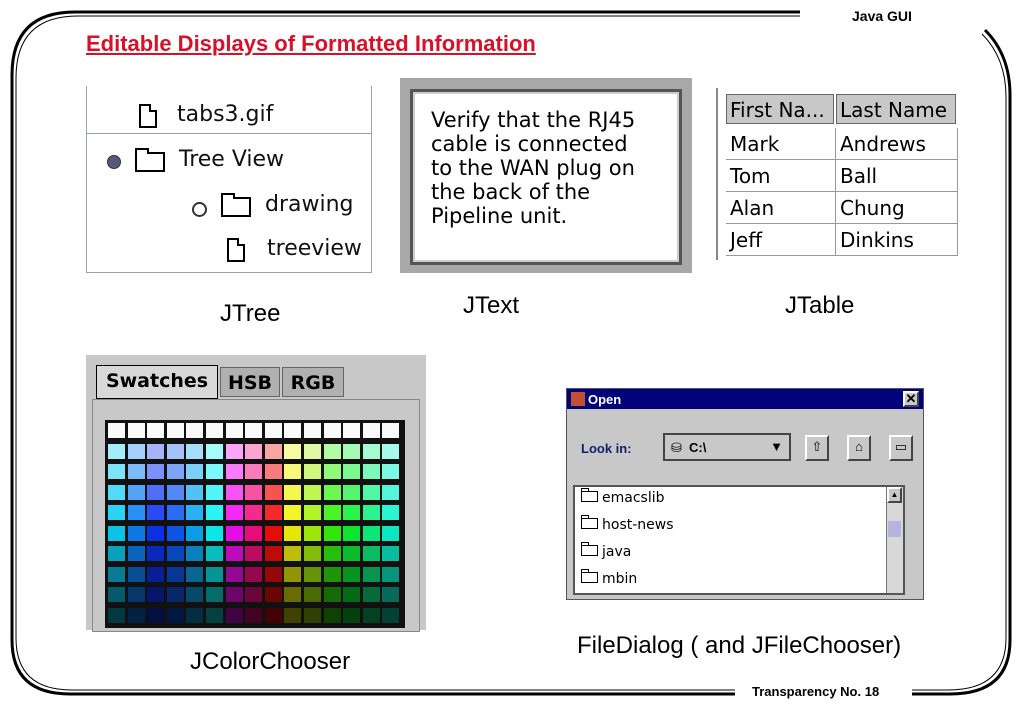  What do you see at coordinates (897, 240) in the screenshot?
I see `table-cell: Dinkins` at bounding box center [897, 240].